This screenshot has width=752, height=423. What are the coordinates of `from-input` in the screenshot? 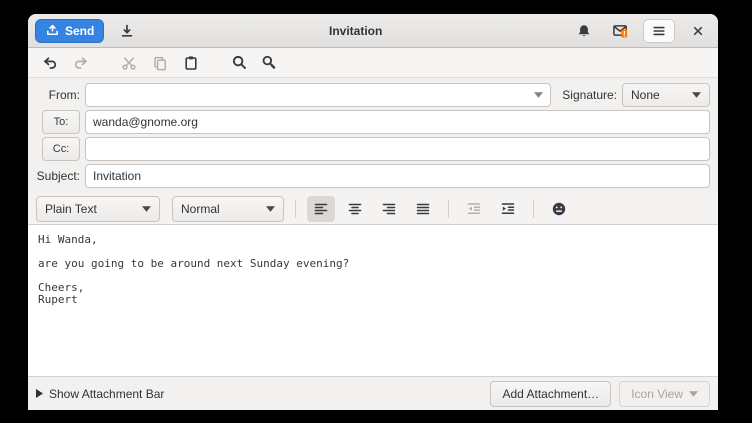 It's located at (318, 95).